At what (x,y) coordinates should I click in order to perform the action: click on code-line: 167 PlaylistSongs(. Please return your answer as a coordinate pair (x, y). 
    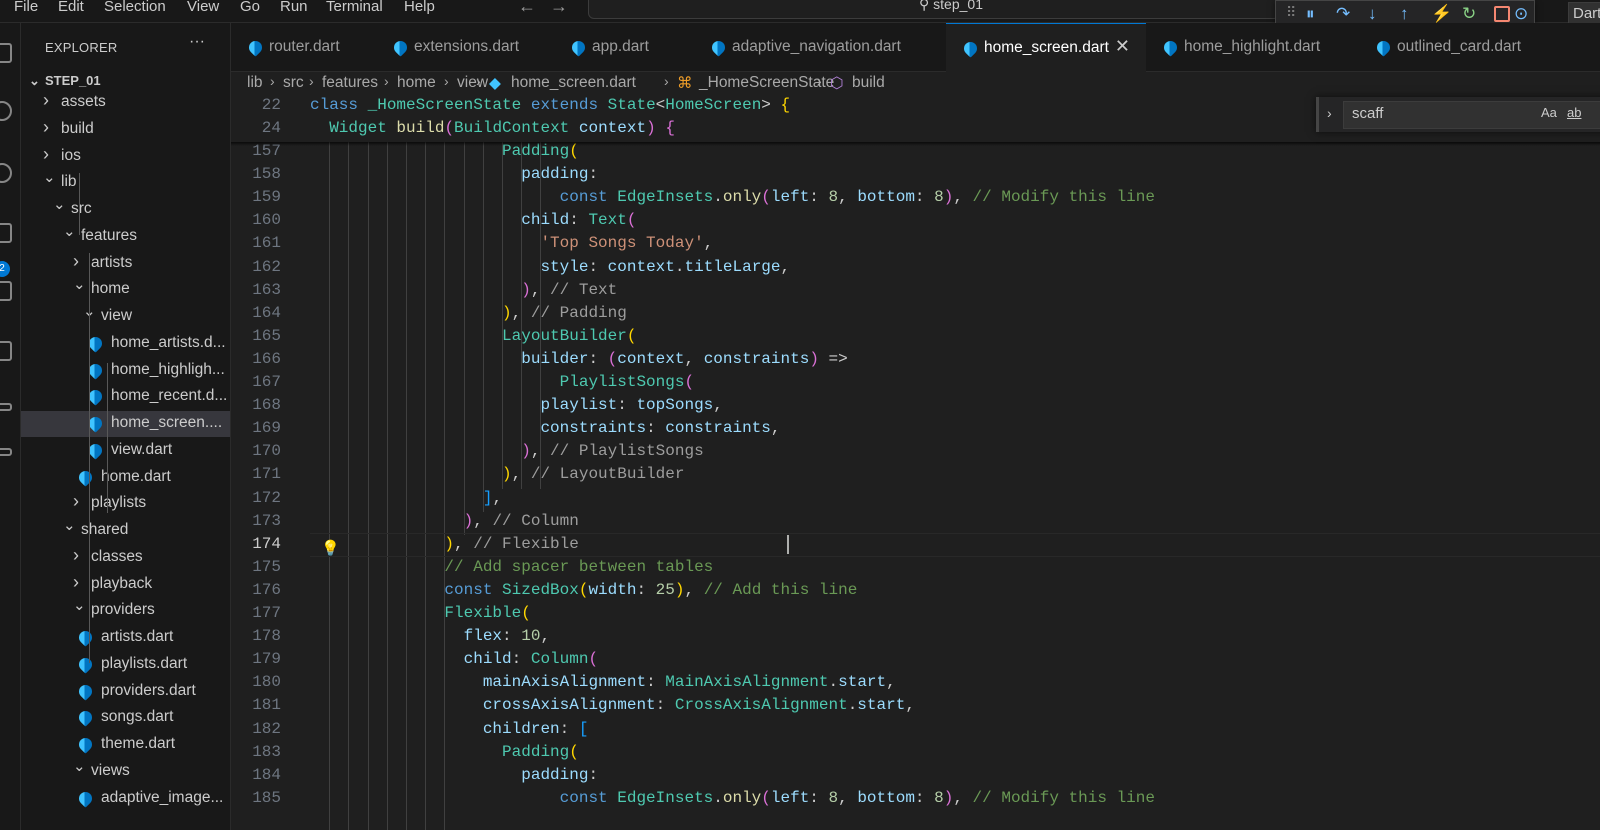
    Looking at the image, I should click on (915, 384).